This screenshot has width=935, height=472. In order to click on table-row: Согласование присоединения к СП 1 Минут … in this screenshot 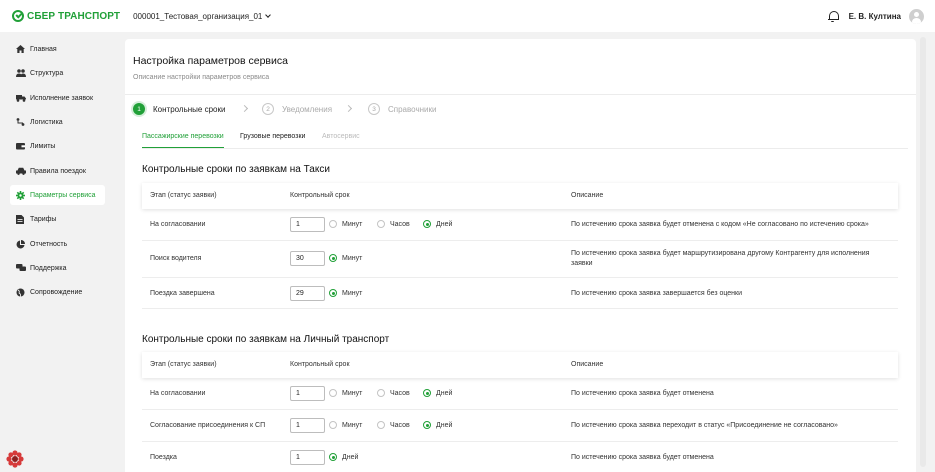, I will do `click(520, 426)`.